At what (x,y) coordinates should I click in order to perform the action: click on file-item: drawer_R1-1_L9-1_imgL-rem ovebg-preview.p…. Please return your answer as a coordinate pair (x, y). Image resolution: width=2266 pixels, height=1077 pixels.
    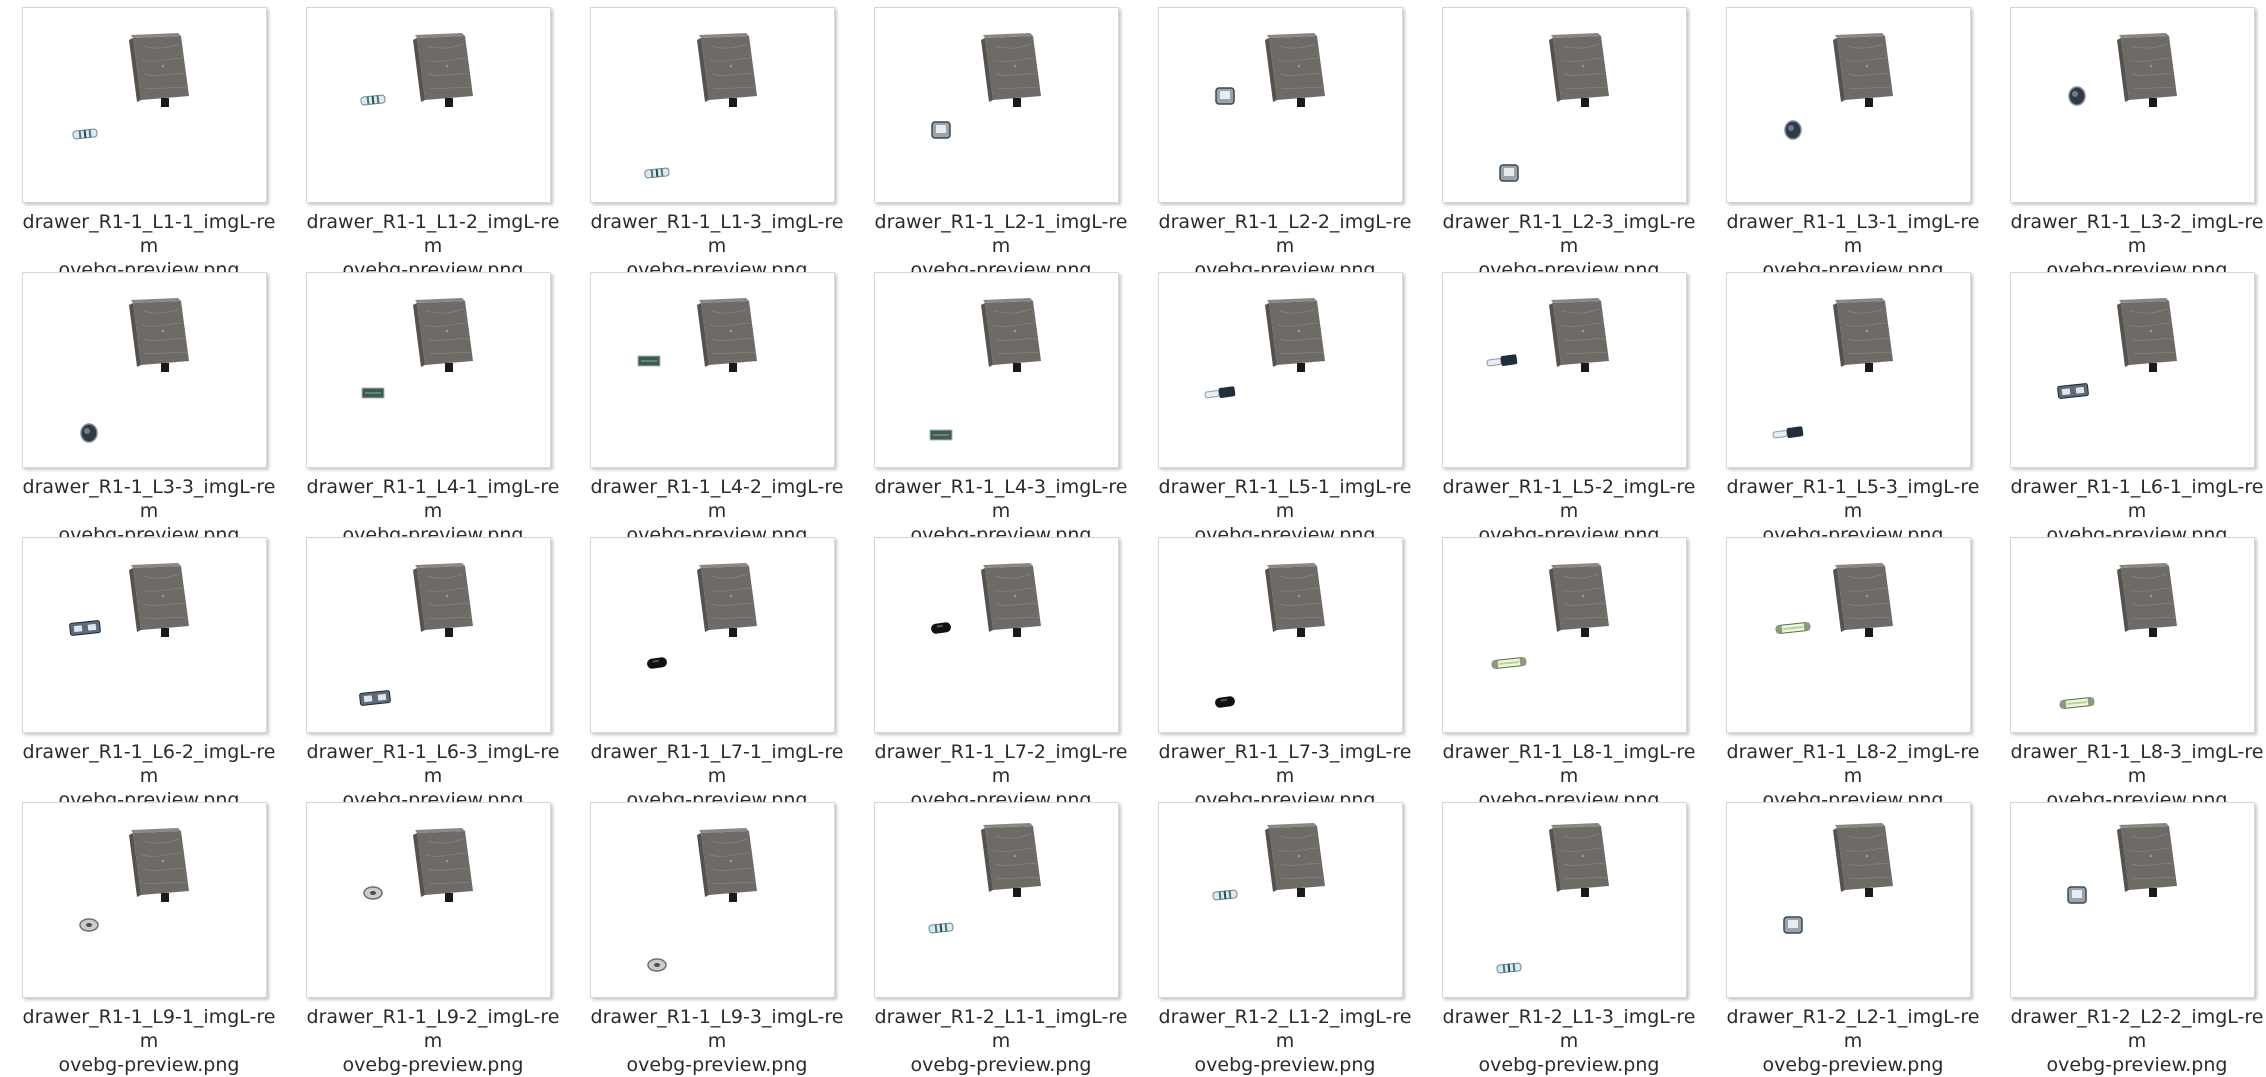
    Looking at the image, I should click on (149, 939).